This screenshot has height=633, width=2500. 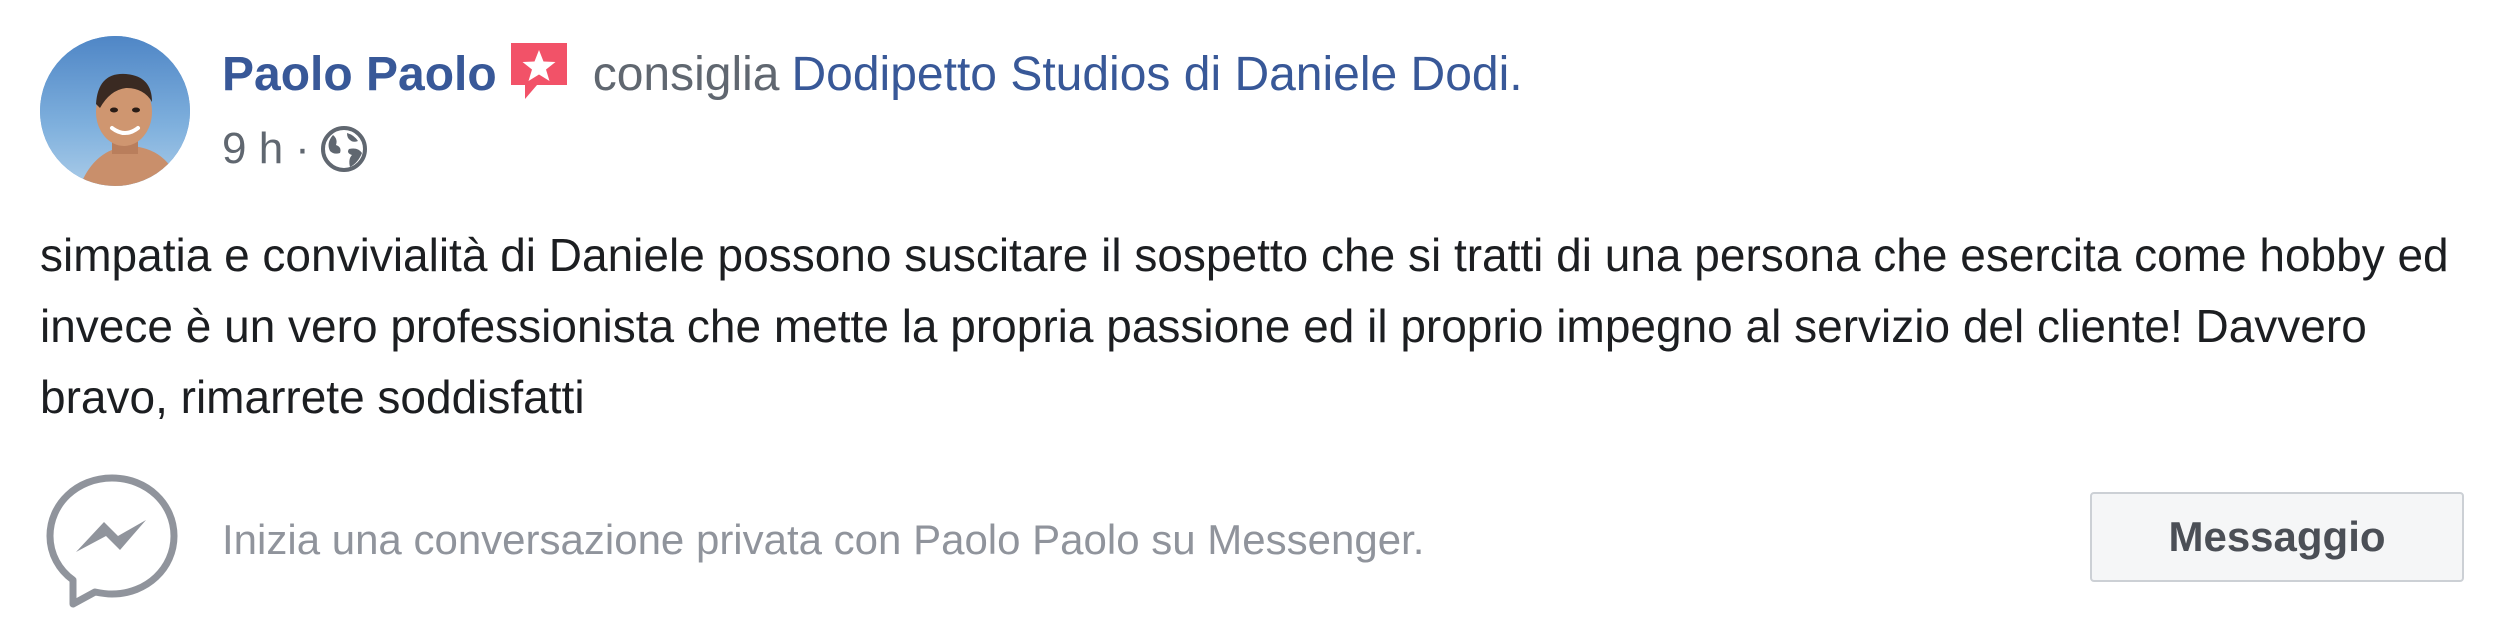 What do you see at coordinates (2277, 537) in the screenshot?
I see `message-button: Messaggio` at bounding box center [2277, 537].